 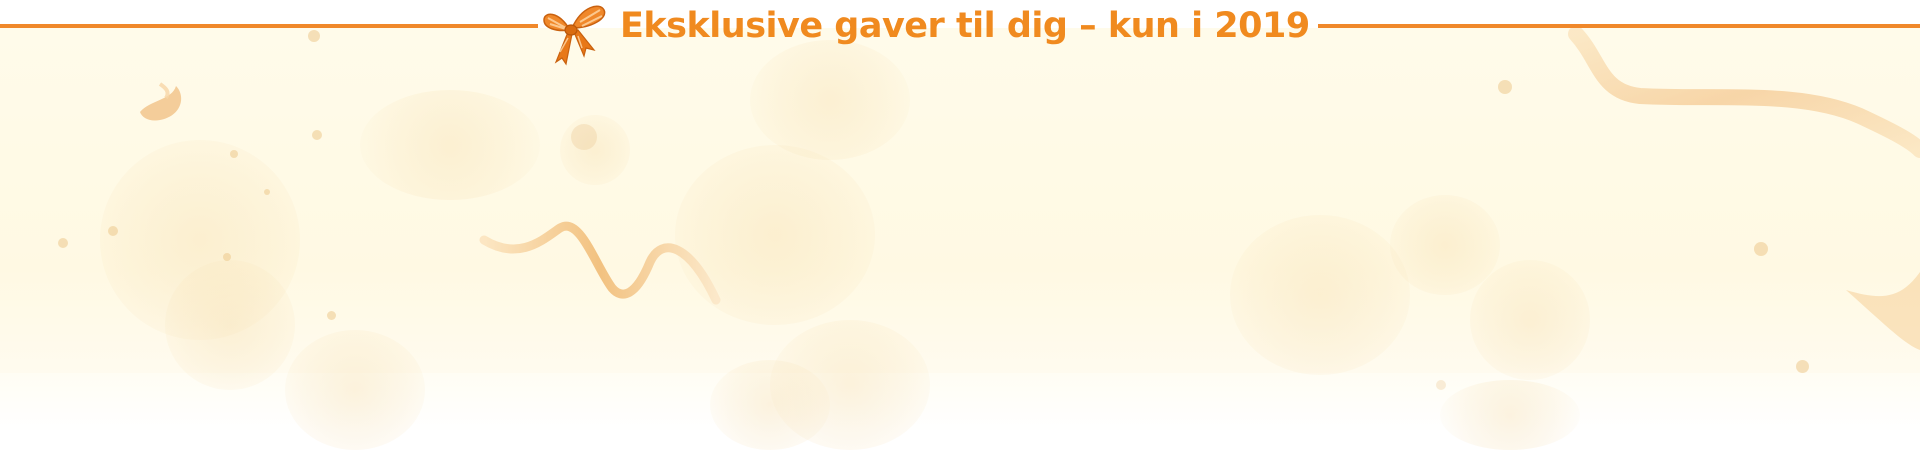 What do you see at coordinates (600, 263) in the screenshot?
I see `wavy-ribbon` at bounding box center [600, 263].